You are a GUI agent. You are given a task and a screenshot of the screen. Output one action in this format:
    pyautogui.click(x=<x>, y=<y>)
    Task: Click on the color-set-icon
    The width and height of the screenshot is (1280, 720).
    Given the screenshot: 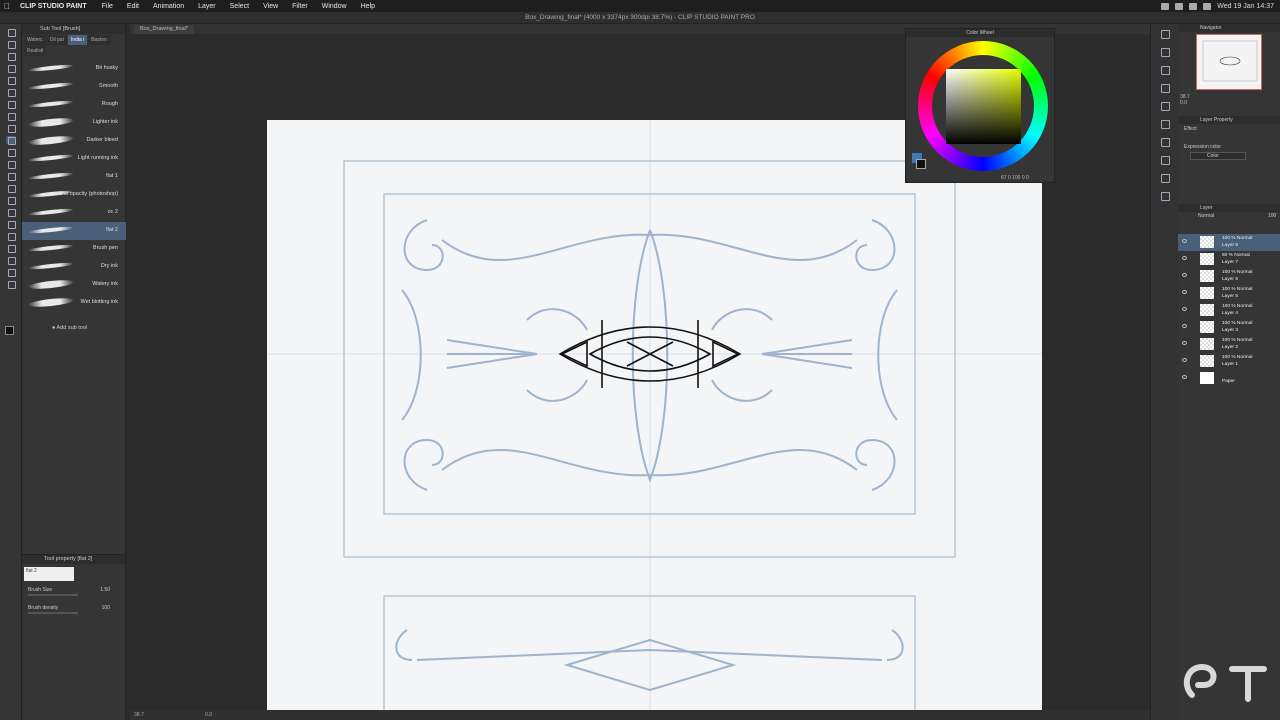 What is the action you would take?
    pyautogui.click(x=1165, y=124)
    